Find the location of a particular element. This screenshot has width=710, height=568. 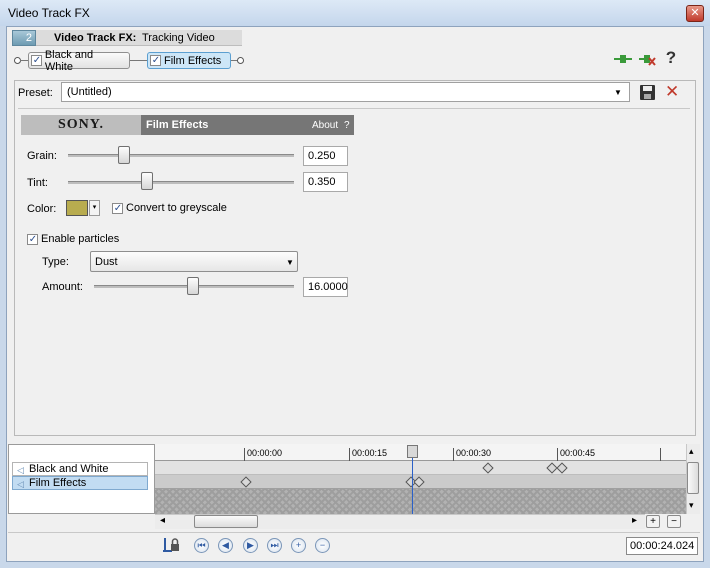

plugin-chip-label: Black and White is located at coordinates (69, 60).